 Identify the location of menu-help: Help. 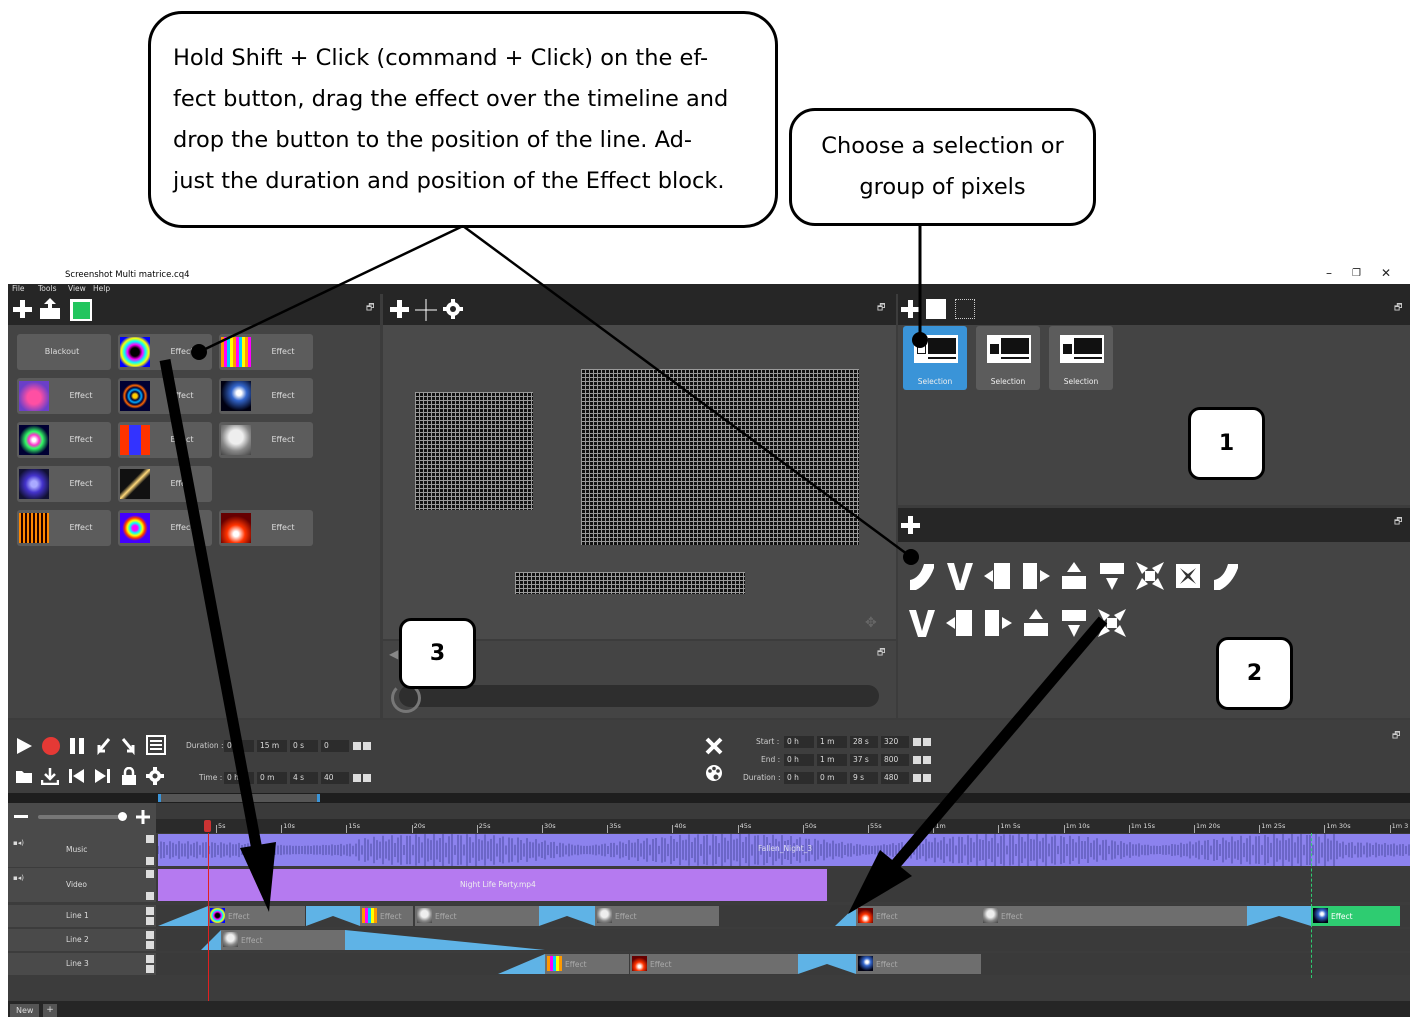
(101, 288).